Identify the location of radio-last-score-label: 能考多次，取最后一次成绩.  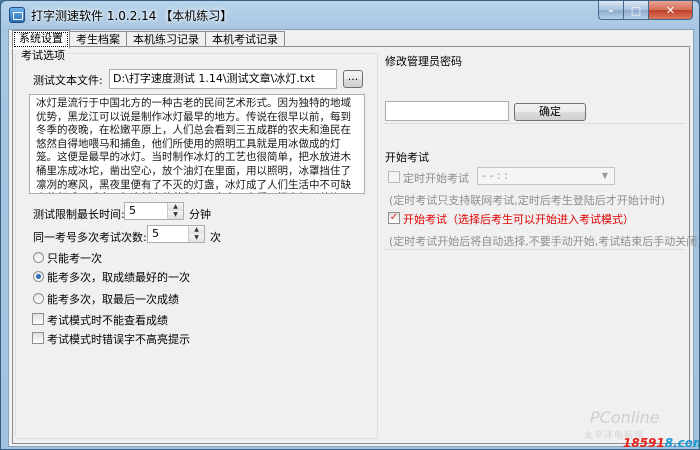
(113, 299).